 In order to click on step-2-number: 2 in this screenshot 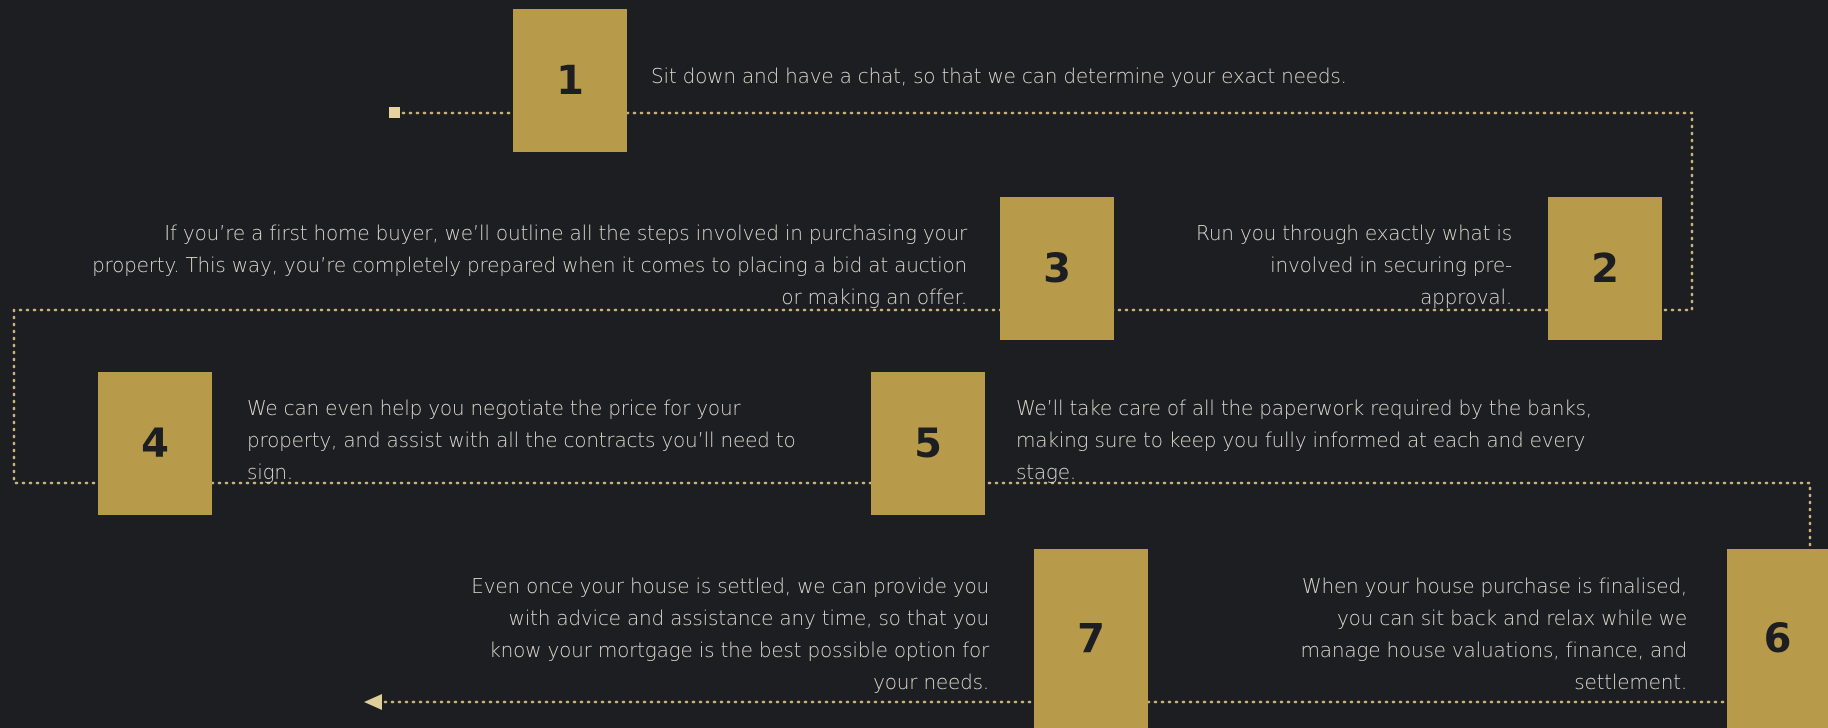, I will do `click(1605, 268)`.